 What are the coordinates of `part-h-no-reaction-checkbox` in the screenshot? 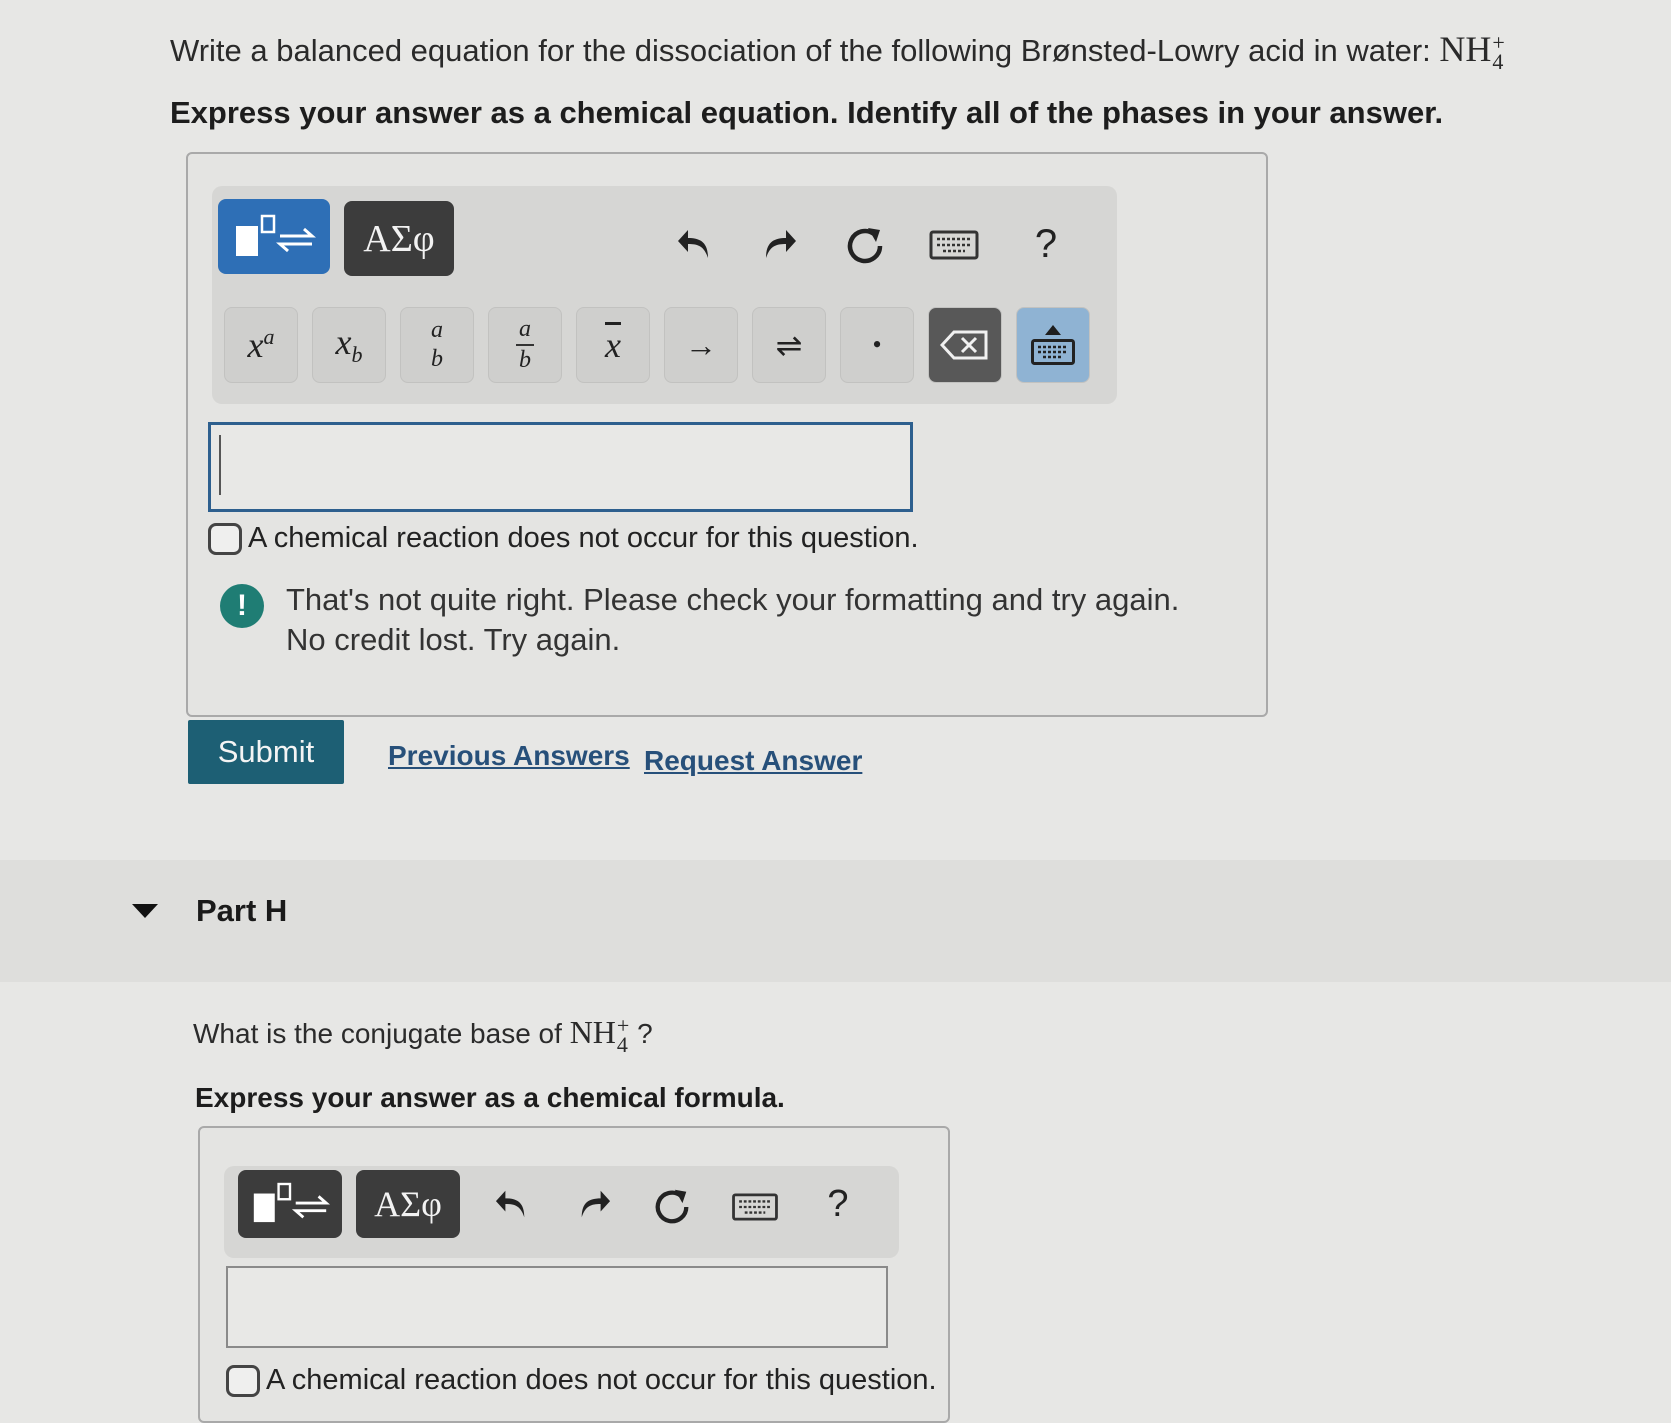 It's located at (243, 1380).